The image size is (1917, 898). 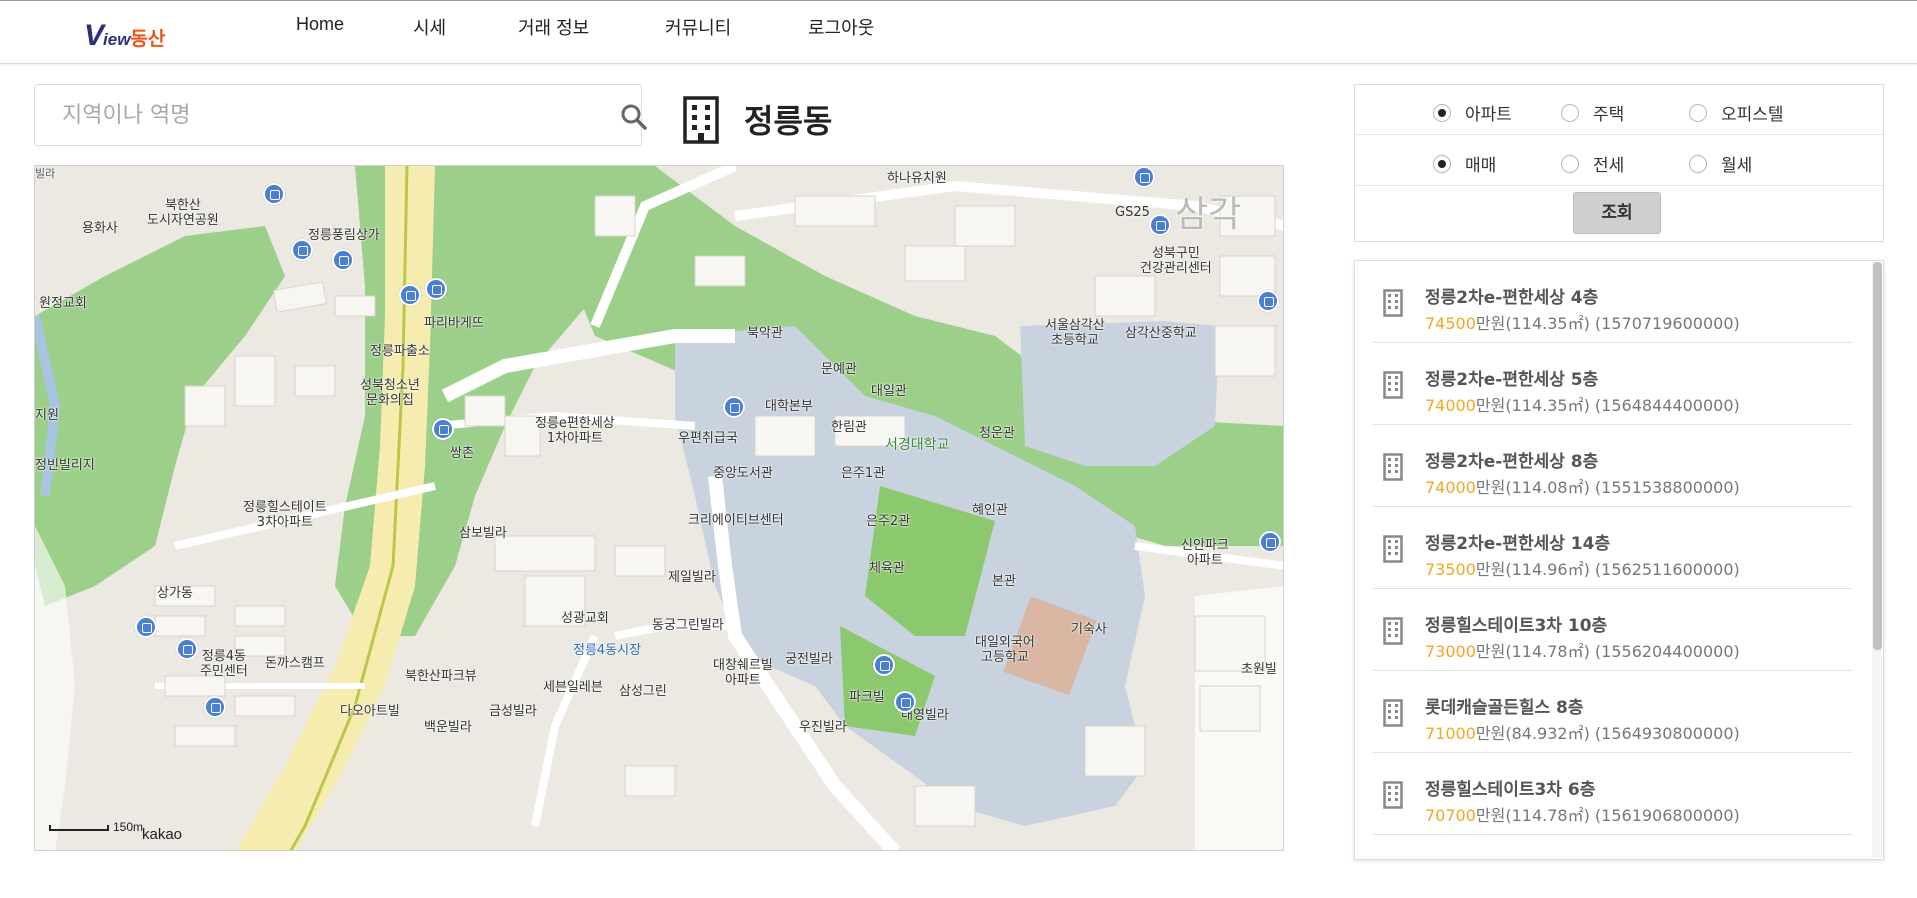 I want to click on map-label: 신안파크 아파트, so click(x=1205, y=553).